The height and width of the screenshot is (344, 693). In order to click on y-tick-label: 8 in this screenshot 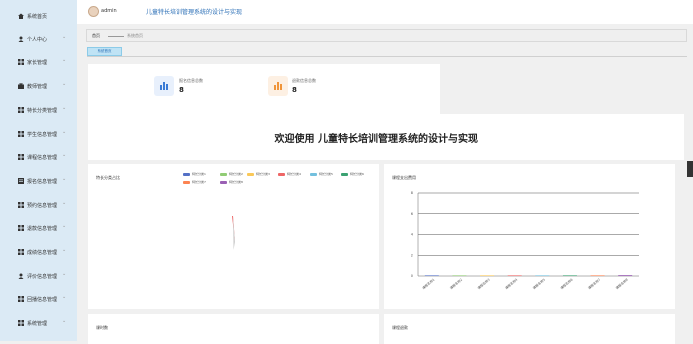, I will do `click(412, 193)`.